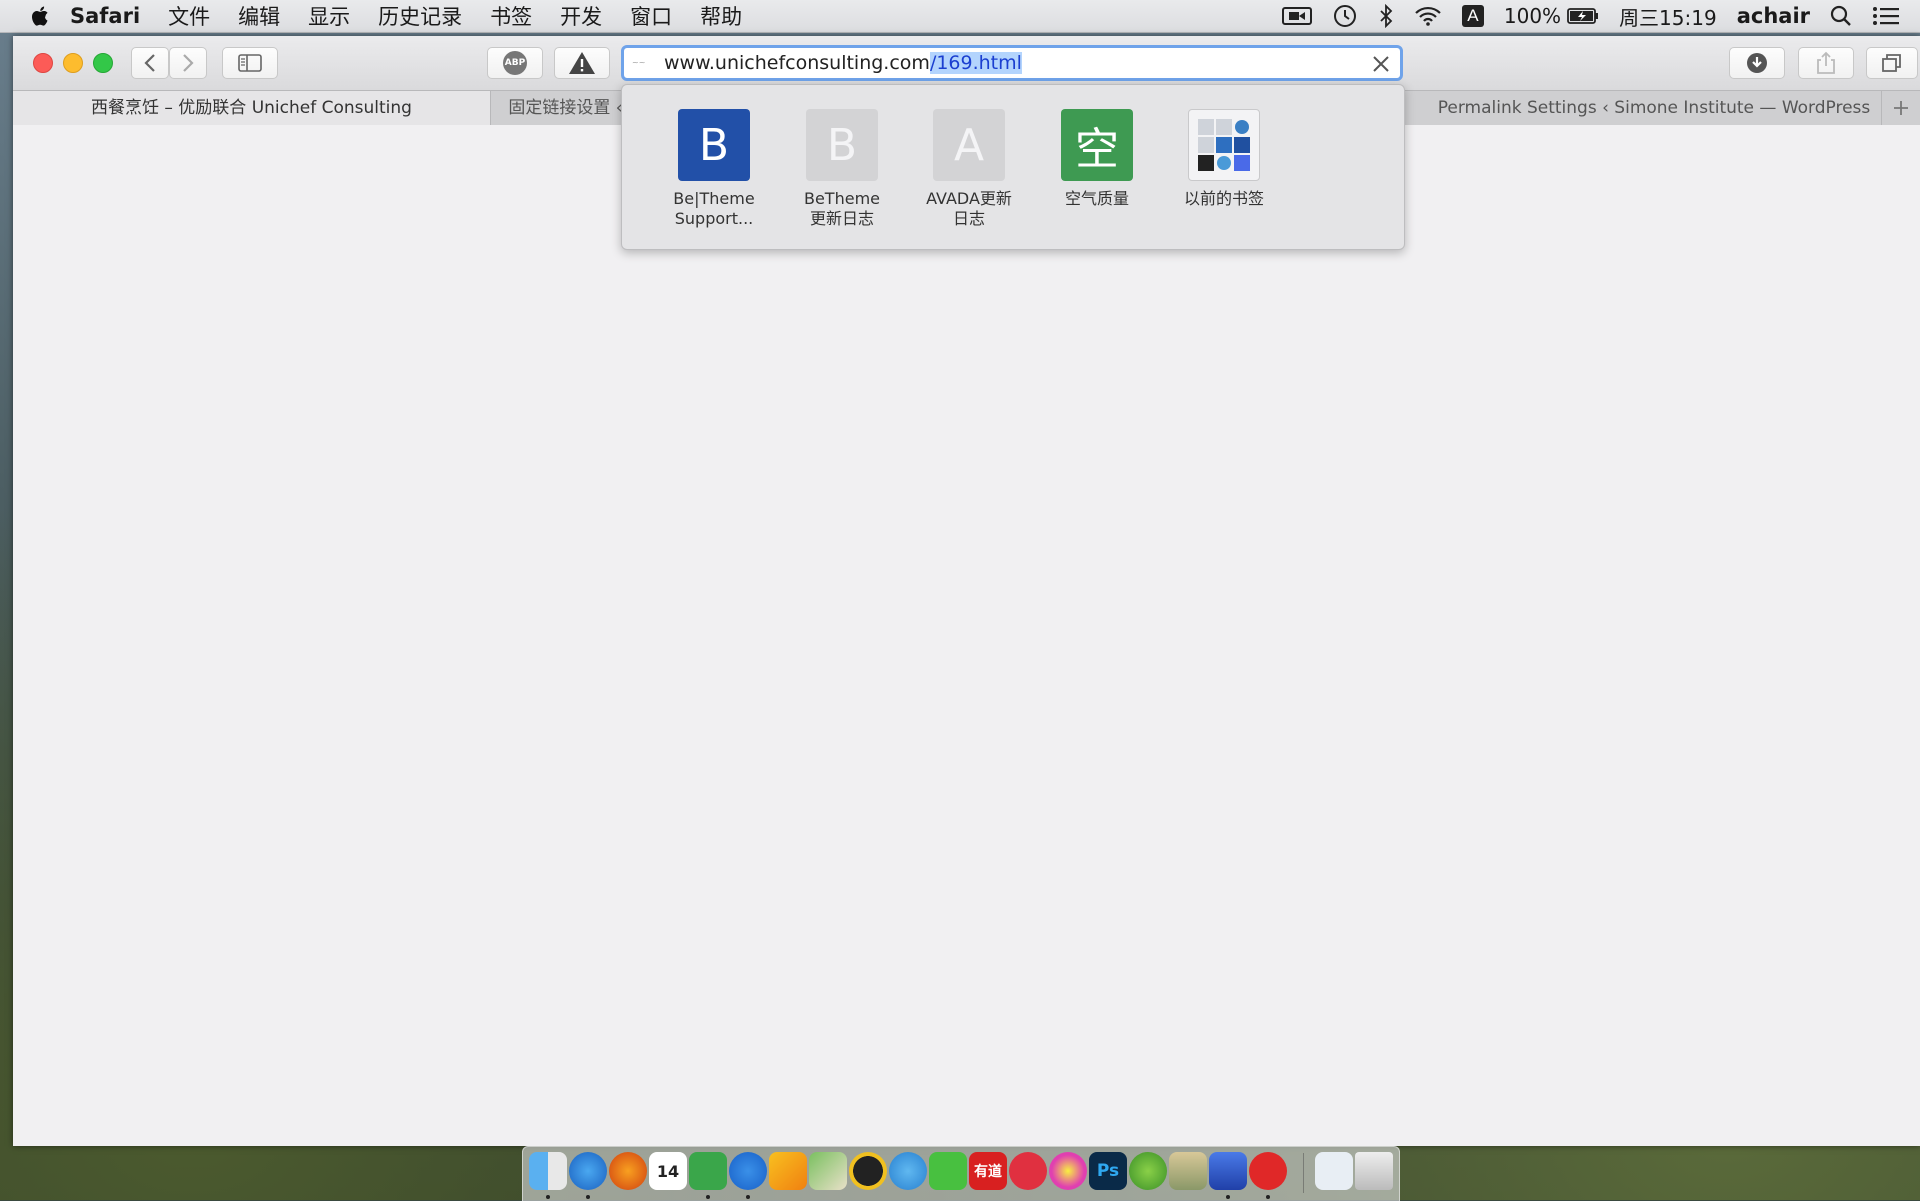  I want to click on imovie-icon, so click(1228, 1171).